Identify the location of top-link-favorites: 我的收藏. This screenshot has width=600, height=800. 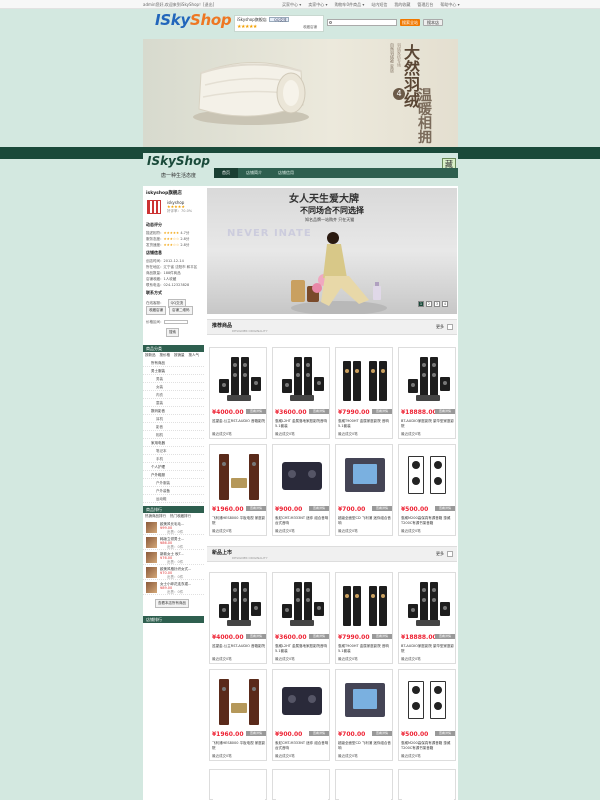
(402, 5).